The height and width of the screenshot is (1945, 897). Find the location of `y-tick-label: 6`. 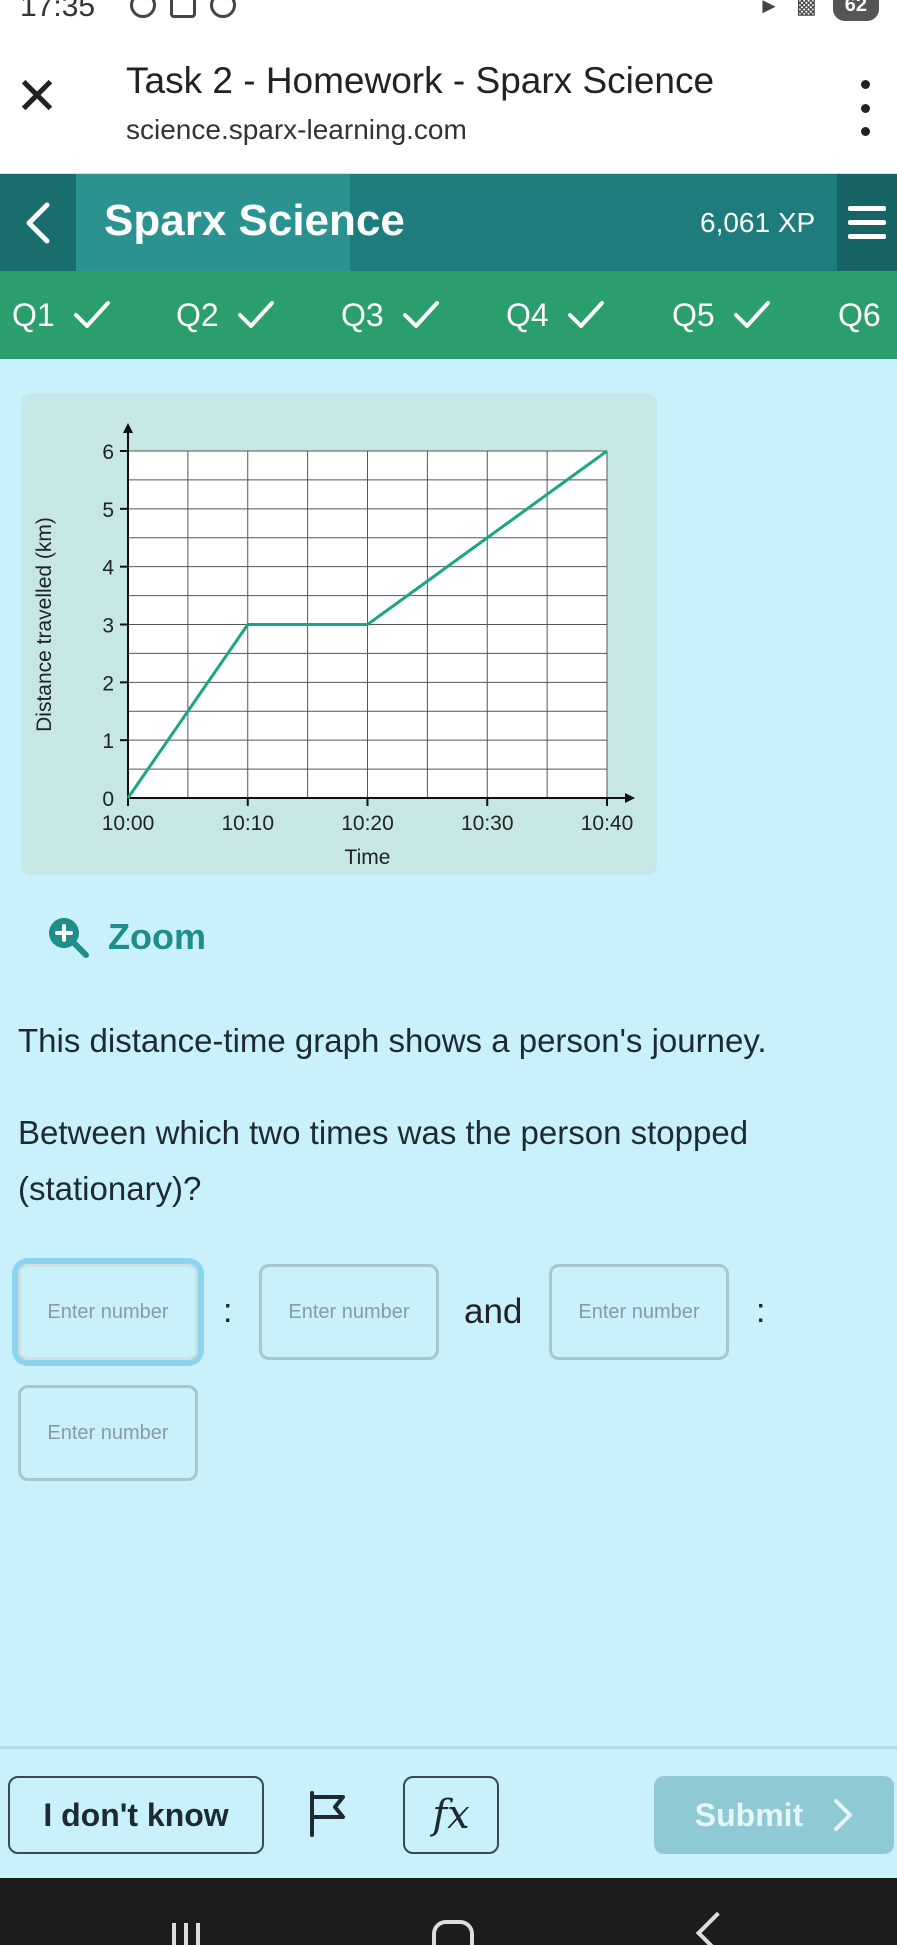

y-tick-label: 6 is located at coordinates (108, 452).